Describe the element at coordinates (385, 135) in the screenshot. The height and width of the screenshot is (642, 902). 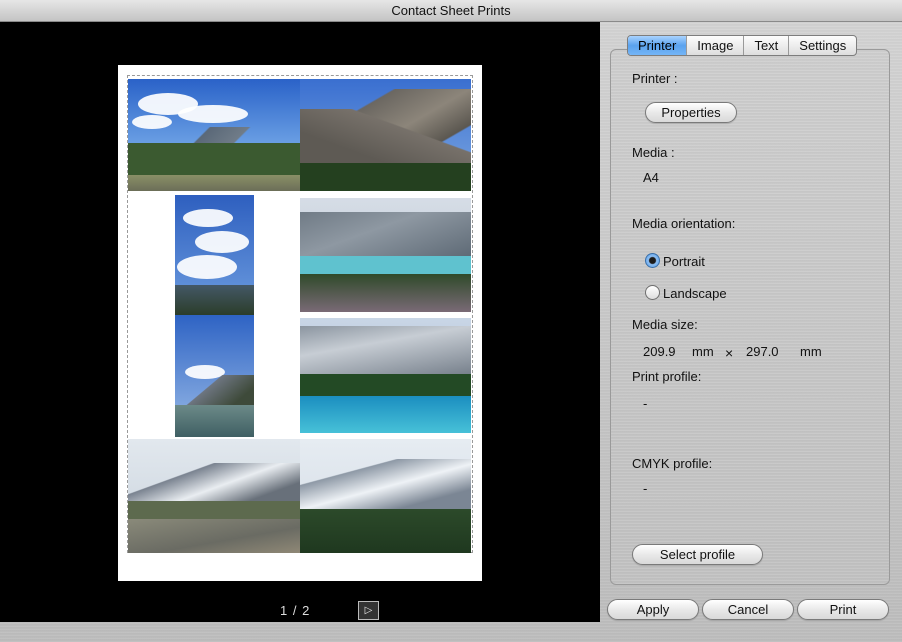
I see `thumbnail-rocky-peak` at that location.